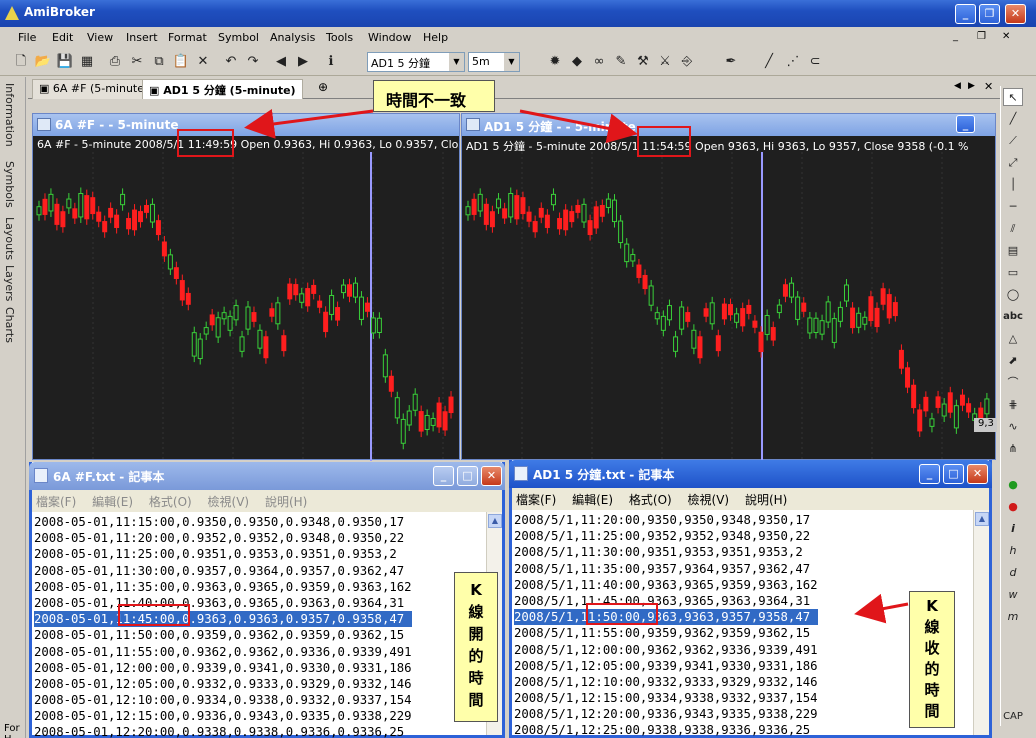 Image resolution: width=1036 pixels, height=738 pixels. What do you see at coordinates (222, 89) in the screenshot?
I see `tab-ad1: ▣ AD1 5 分鐘 (5-minute)` at bounding box center [222, 89].